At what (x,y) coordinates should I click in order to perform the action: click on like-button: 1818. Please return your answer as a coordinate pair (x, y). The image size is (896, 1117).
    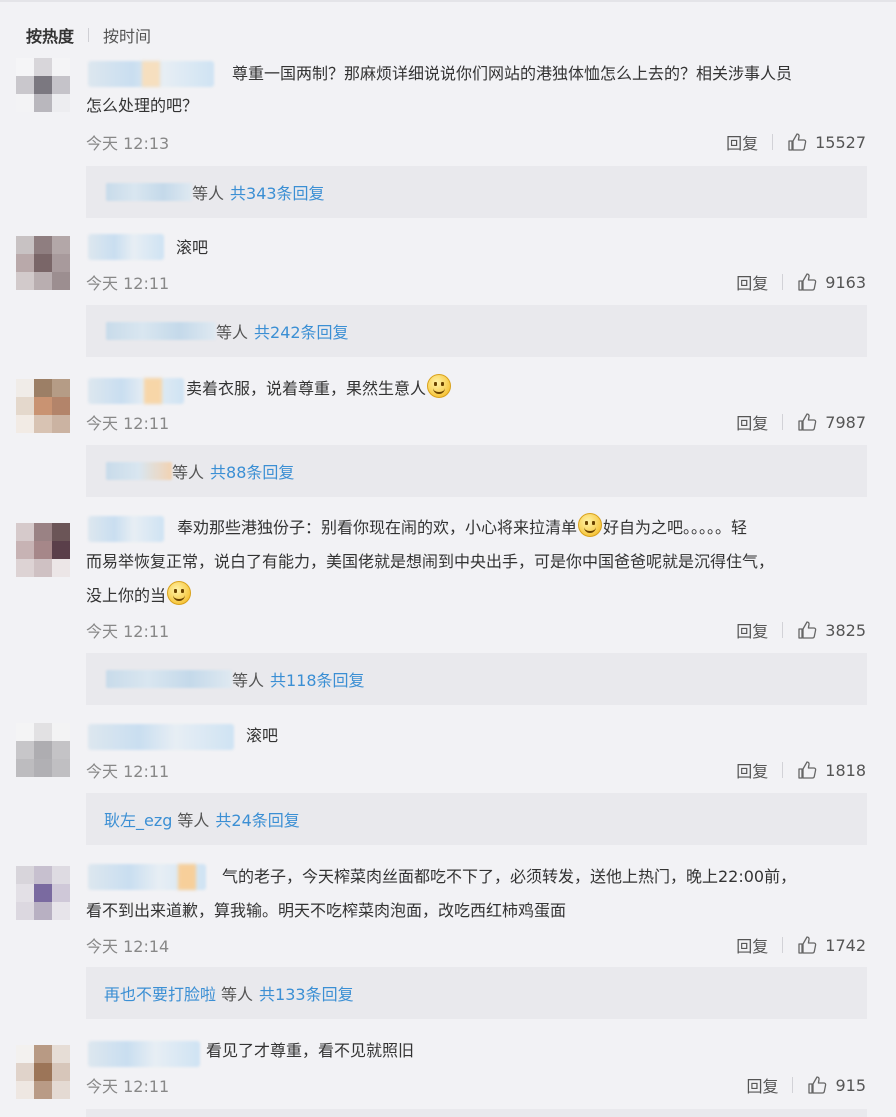
    Looking at the image, I should click on (831, 770).